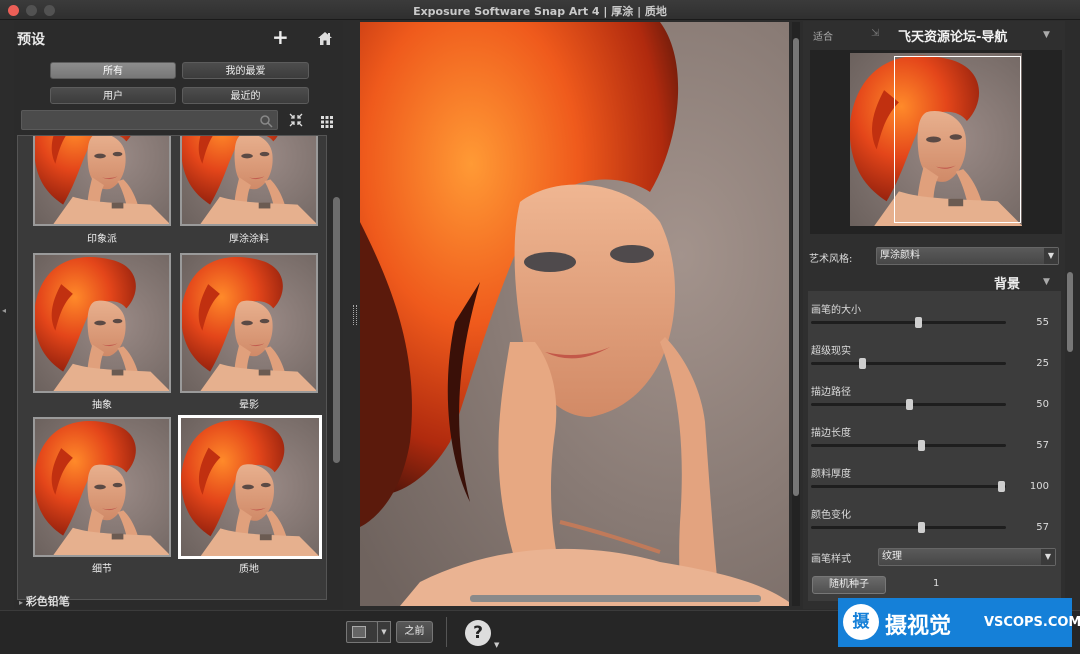 The image size is (1080, 654). What do you see at coordinates (831, 515) in the screenshot?
I see `slider-label: 颜色变化` at bounding box center [831, 515].